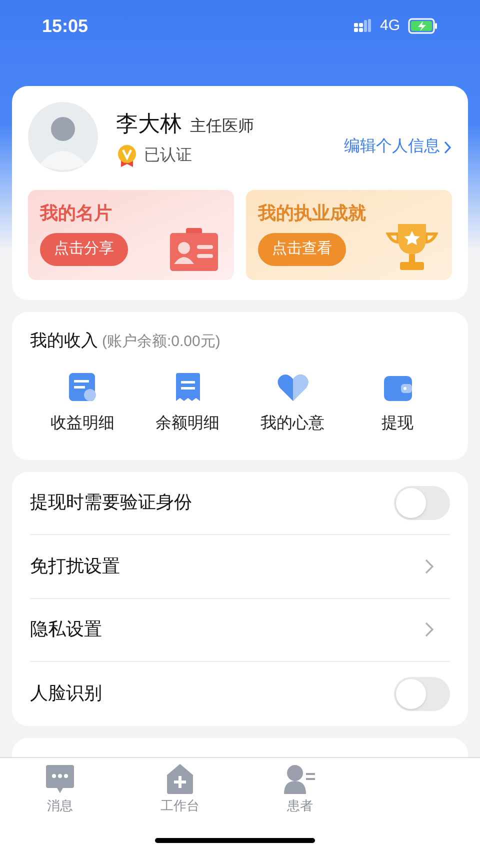 This screenshot has width=480, height=853. I want to click on setting-label: 提现时需要验证身份, so click(111, 502).